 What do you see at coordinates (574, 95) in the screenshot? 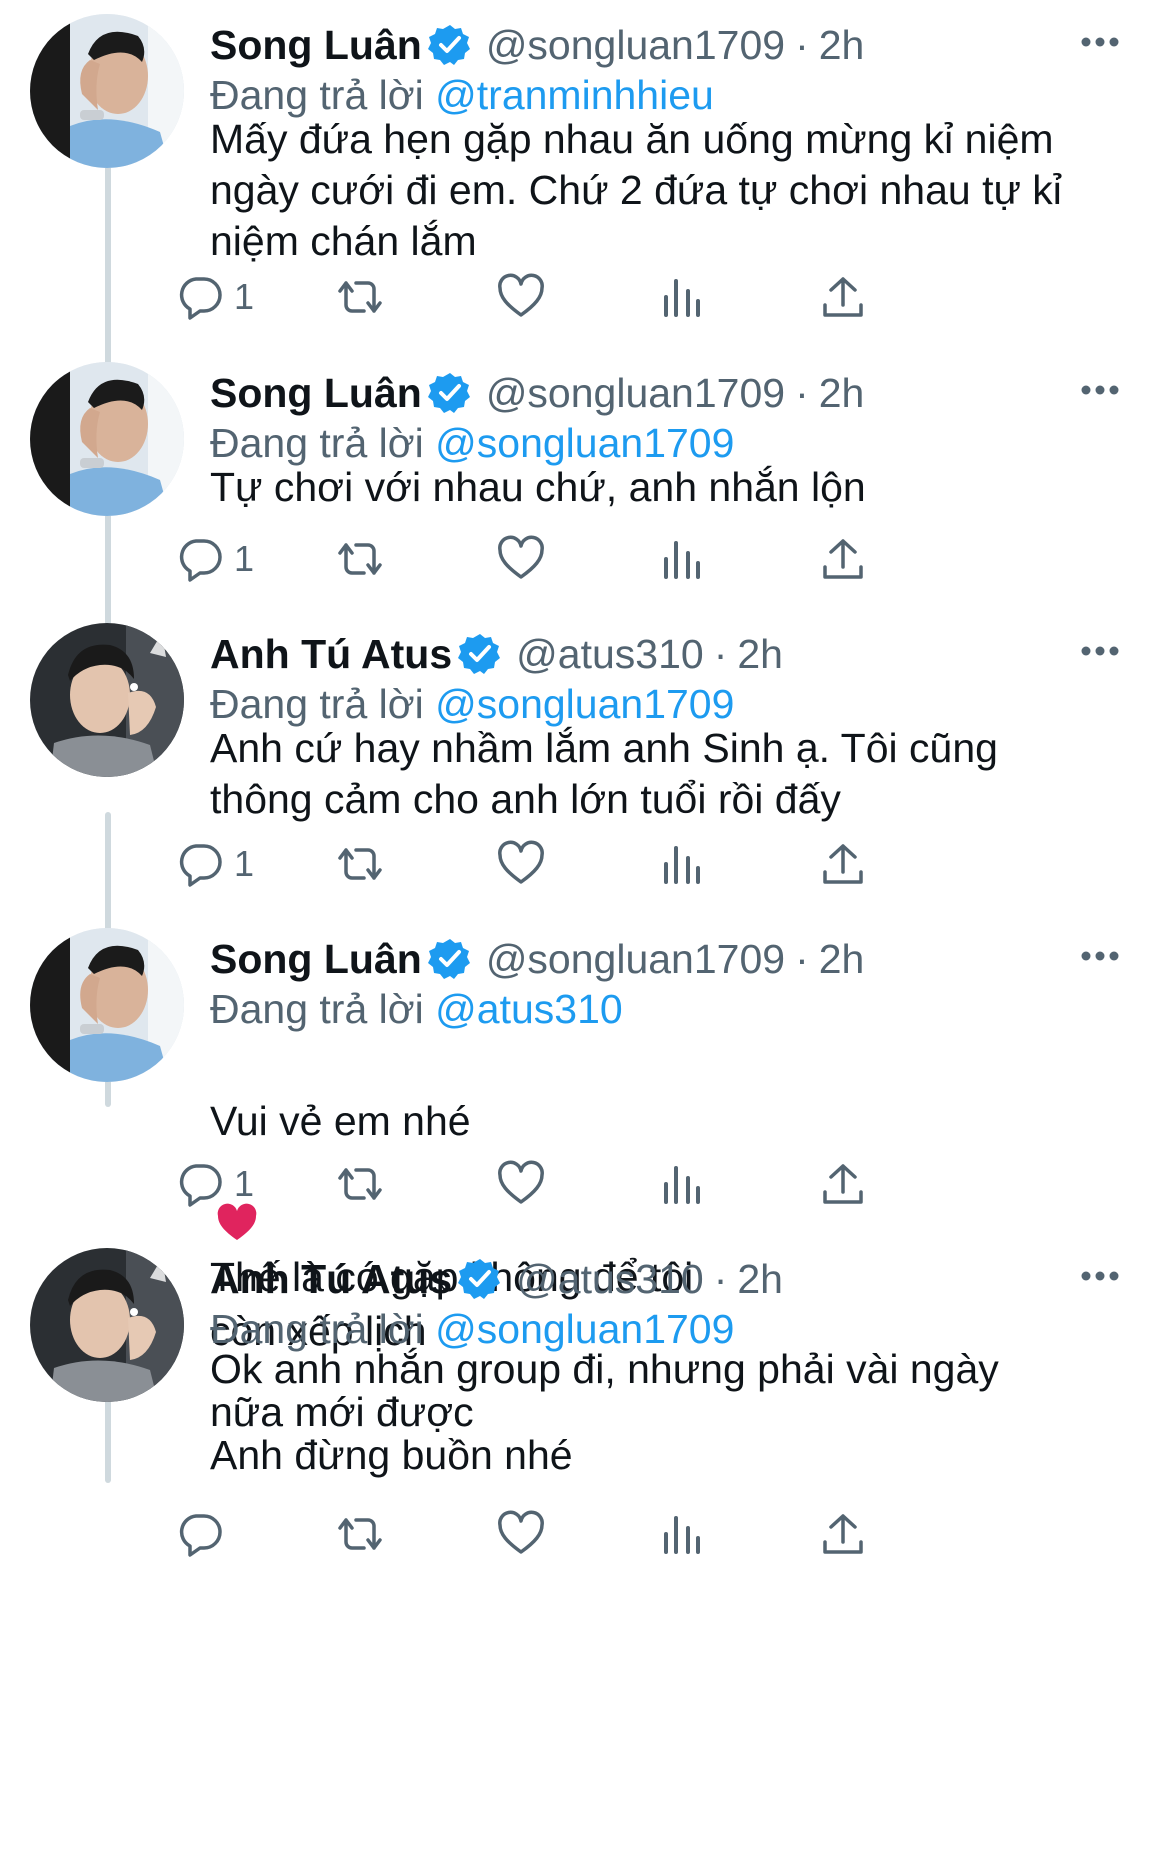
I see `mention-link: @tranminhhieu` at bounding box center [574, 95].